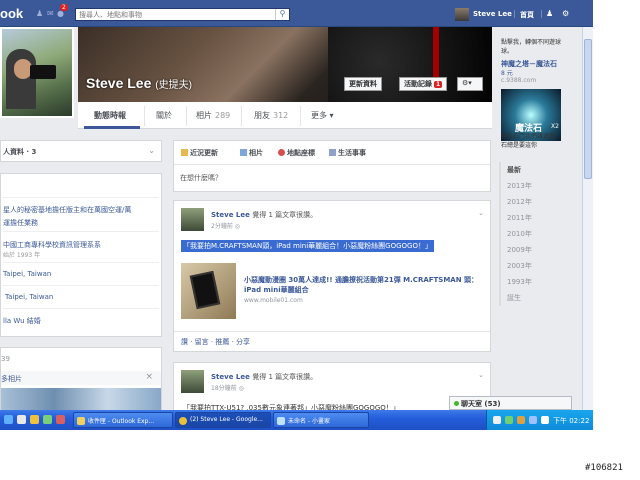  I want to click on settings-dropdown-button: ⚙▾, so click(470, 84).